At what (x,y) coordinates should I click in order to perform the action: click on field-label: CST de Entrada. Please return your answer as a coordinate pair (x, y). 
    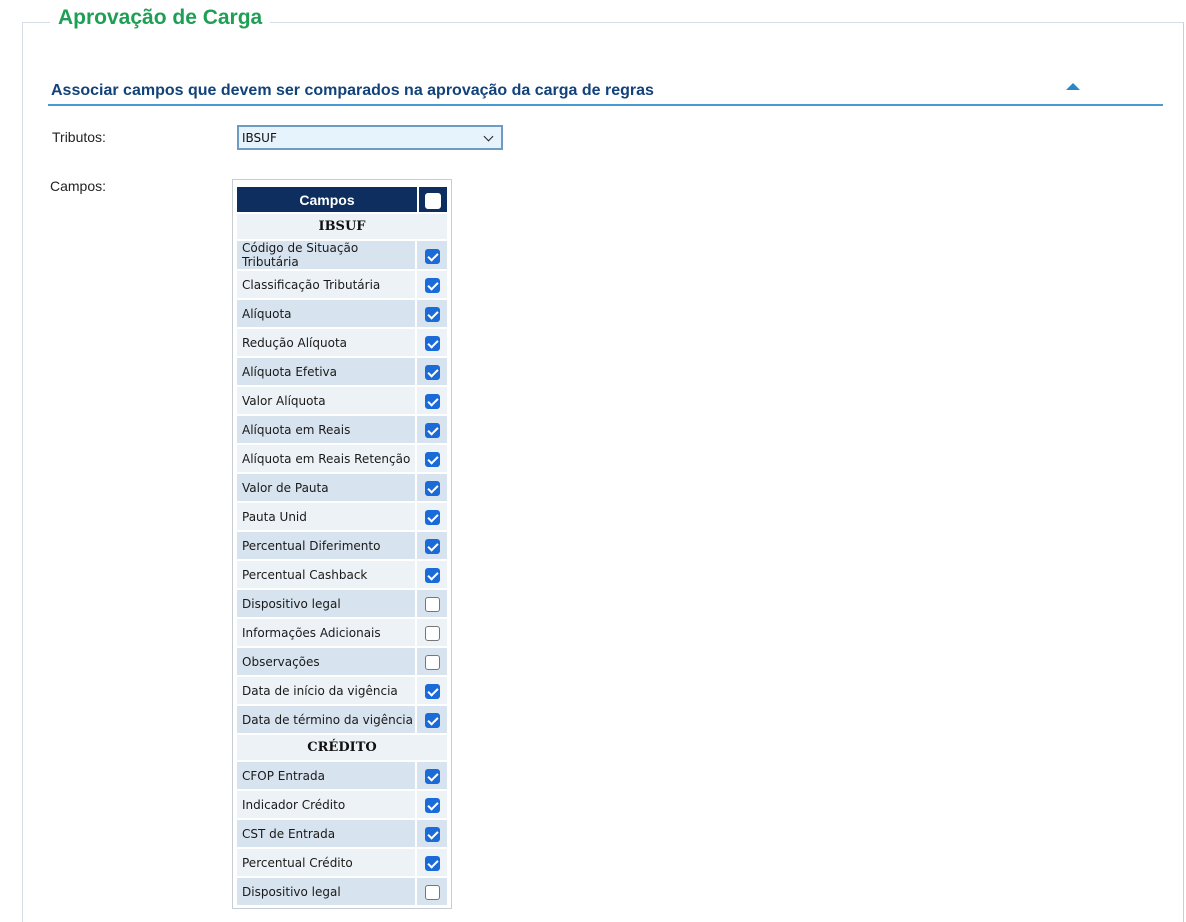
    Looking at the image, I should click on (327, 833).